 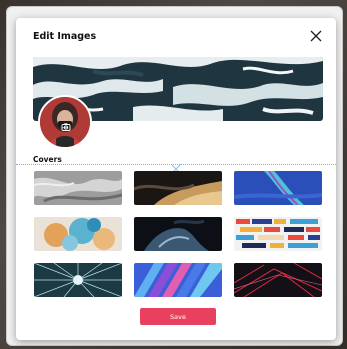 What do you see at coordinates (78, 234) in the screenshot?
I see `cover-blue-orange-smoke` at bounding box center [78, 234].